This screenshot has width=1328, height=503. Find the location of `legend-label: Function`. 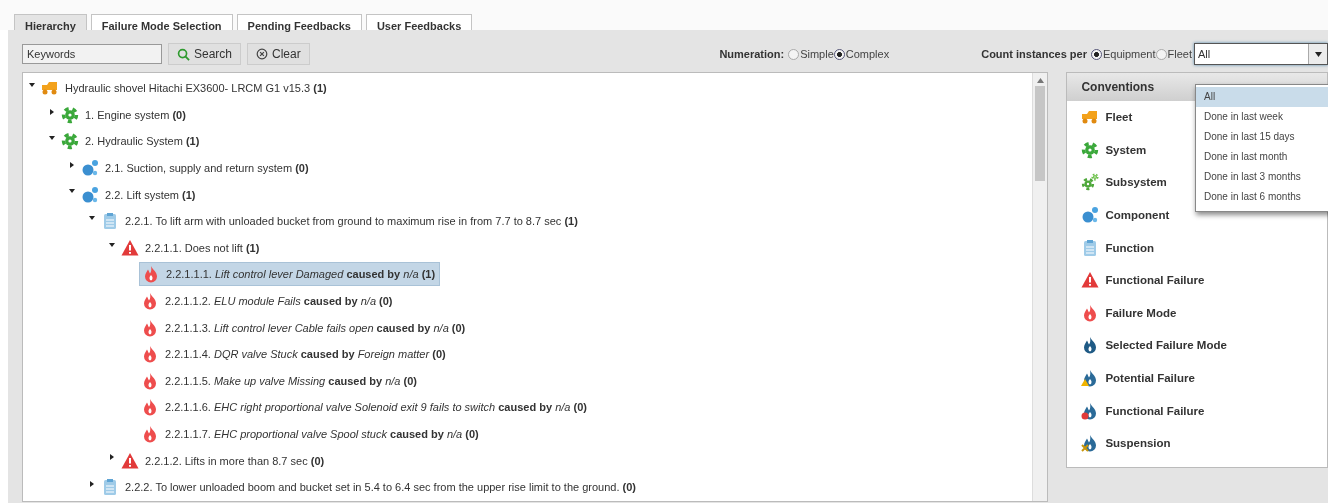

legend-label: Function is located at coordinates (1129, 247).